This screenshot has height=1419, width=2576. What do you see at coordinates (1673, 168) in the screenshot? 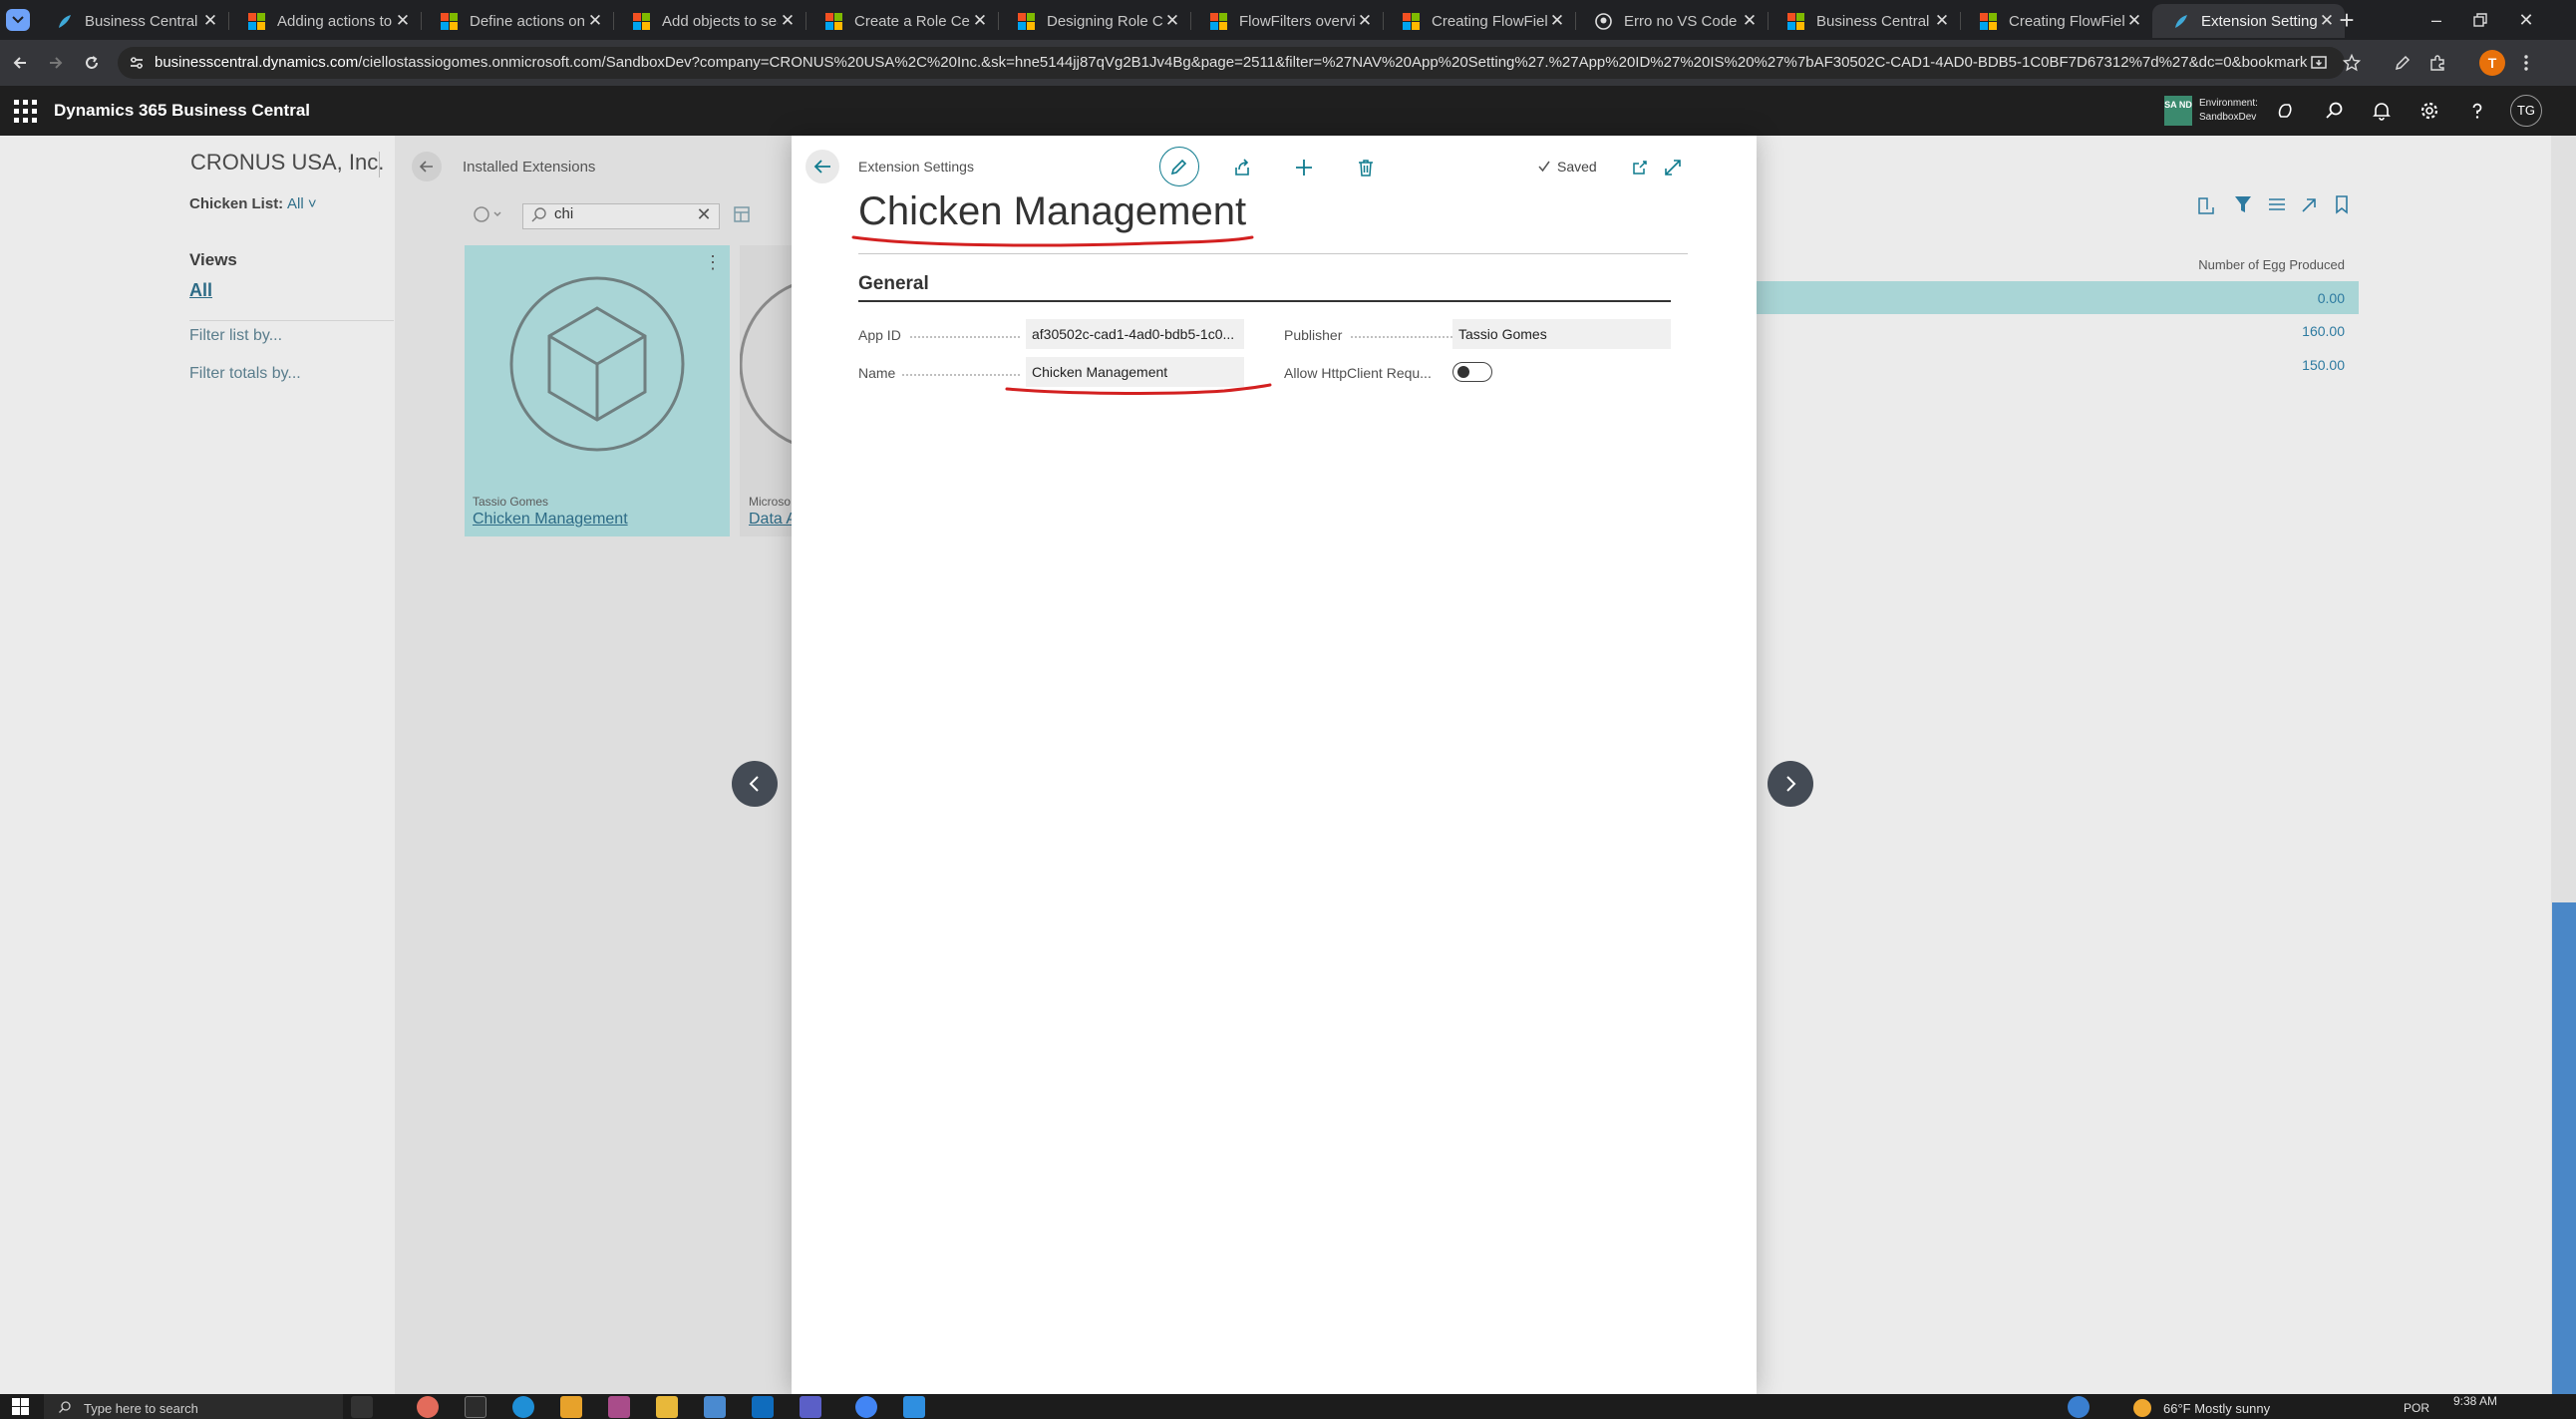
I see `expand-icon` at bounding box center [1673, 168].